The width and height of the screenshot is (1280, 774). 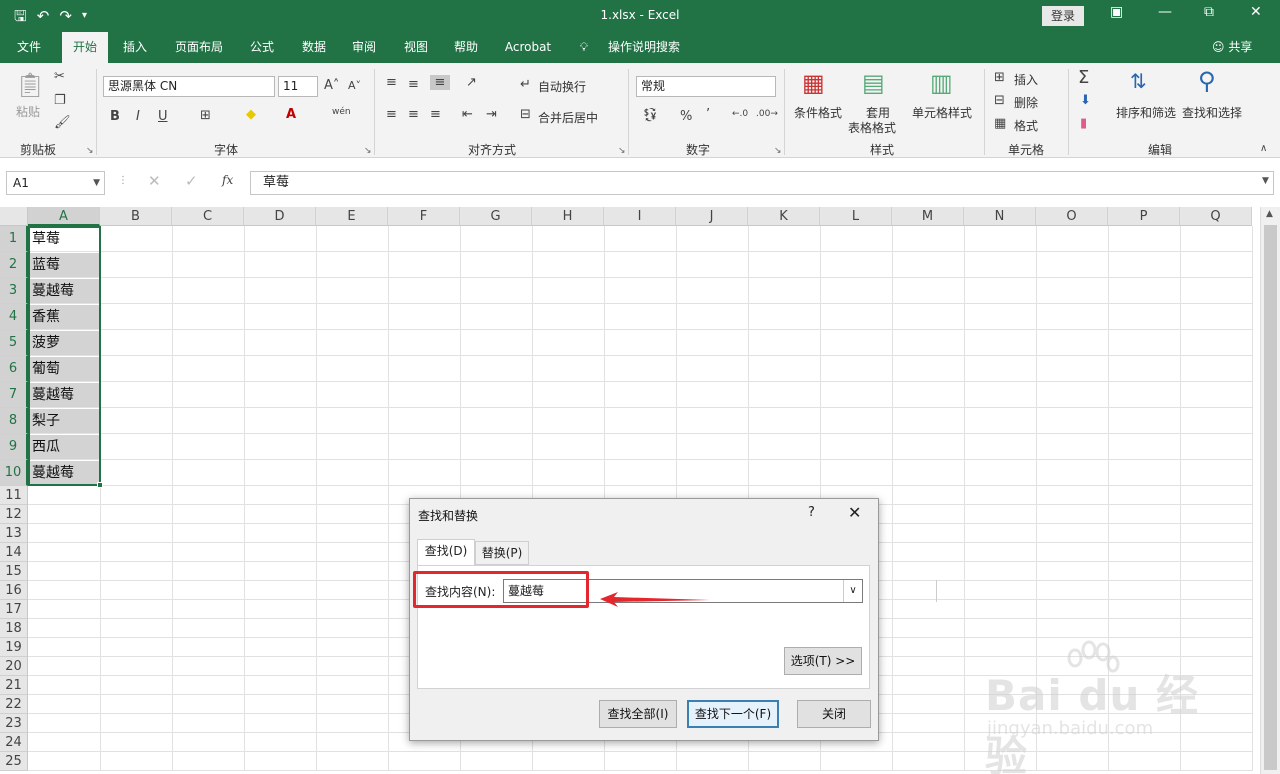 I want to click on tab-replace: 替换(P), so click(x=502, y=553).